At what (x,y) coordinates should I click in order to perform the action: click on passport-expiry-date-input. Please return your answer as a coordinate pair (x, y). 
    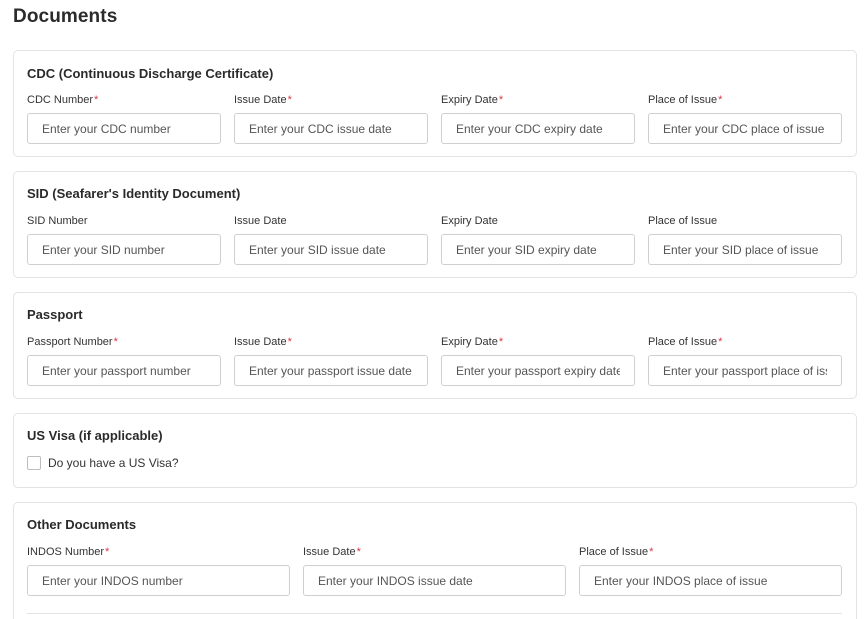
    Looking at the image, I should click on (538, 370).